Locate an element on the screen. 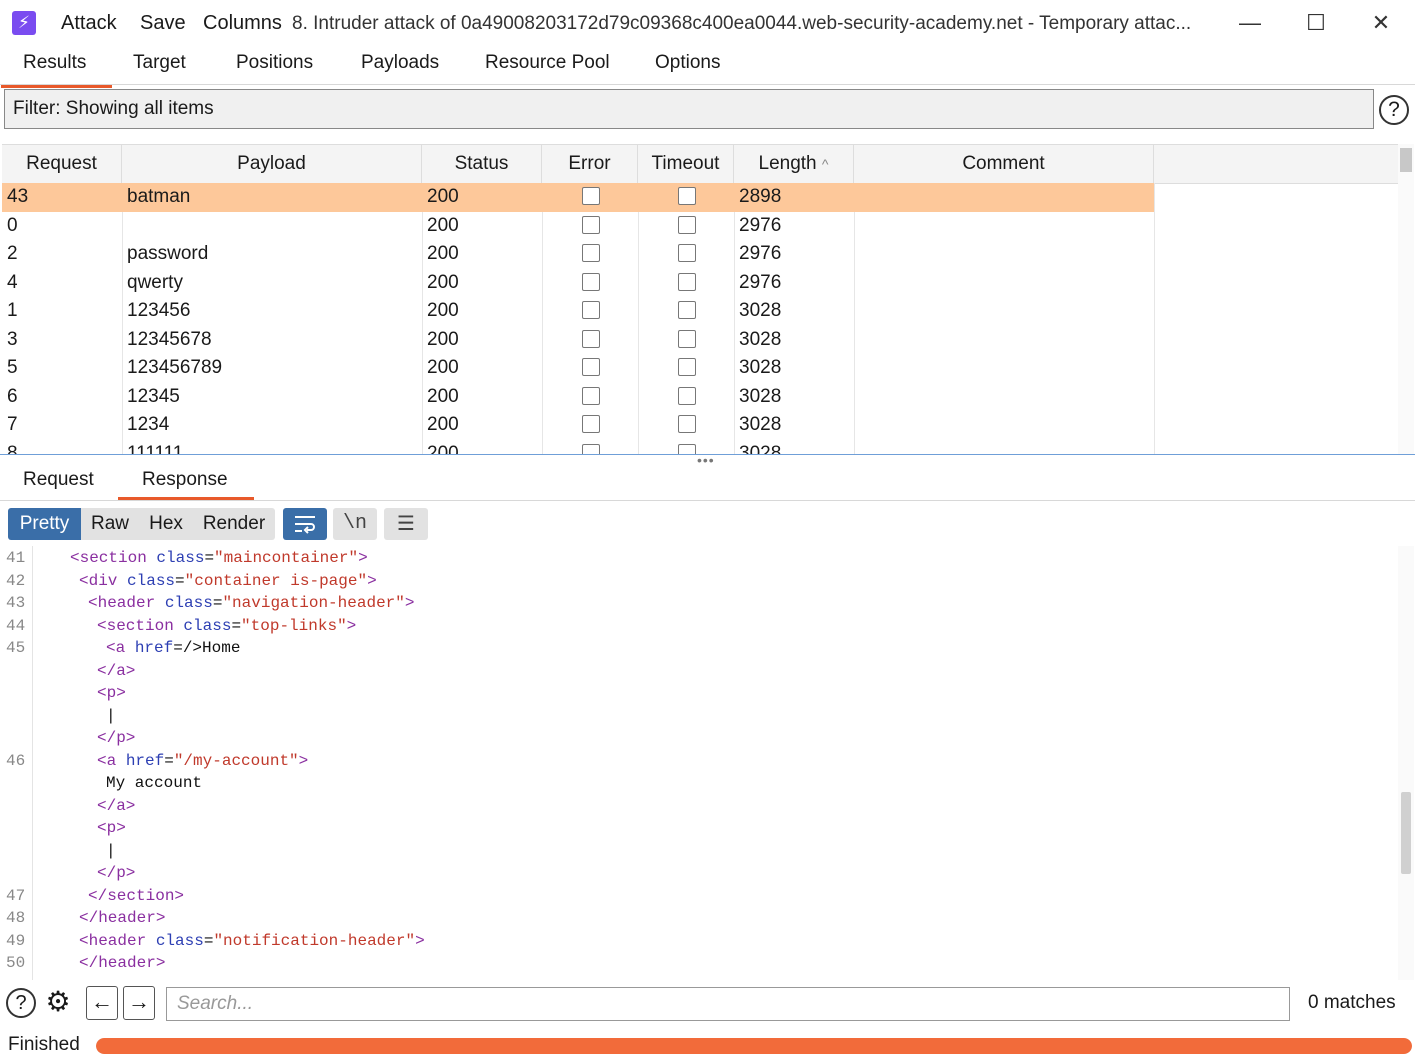  menu-lines-icon: ☰ is located at coordinates (406, 524).